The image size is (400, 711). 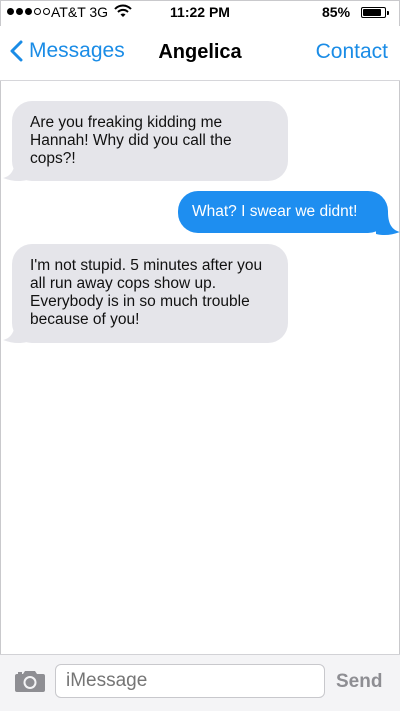 What do you see at coordinates (200, 13) in the screenshot?
I see `status-bar: AT&T 3G 11:22 PM 85%` at bounding box center [200, 13].